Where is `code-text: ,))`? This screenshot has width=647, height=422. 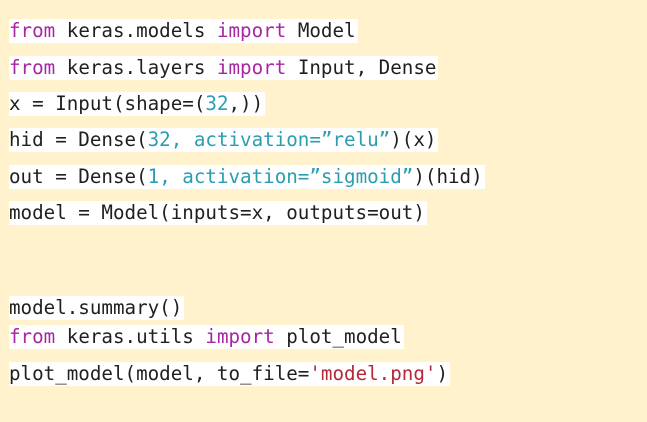
code-text: ,)) is located at coordinates (246, 103).